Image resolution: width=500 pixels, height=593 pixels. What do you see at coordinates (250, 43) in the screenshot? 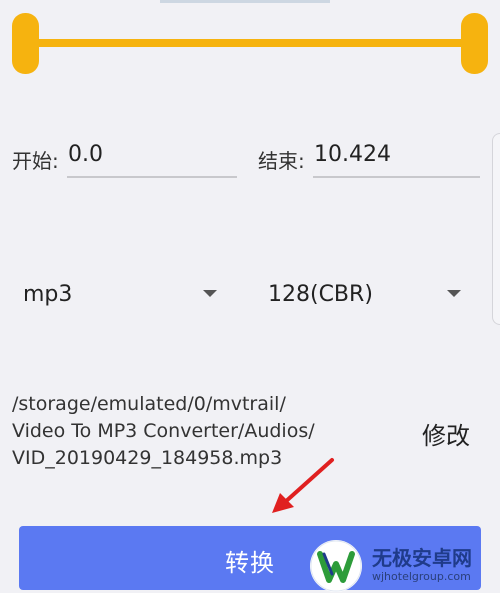
I see `range-slider-track` at bounding box center [250, 43].